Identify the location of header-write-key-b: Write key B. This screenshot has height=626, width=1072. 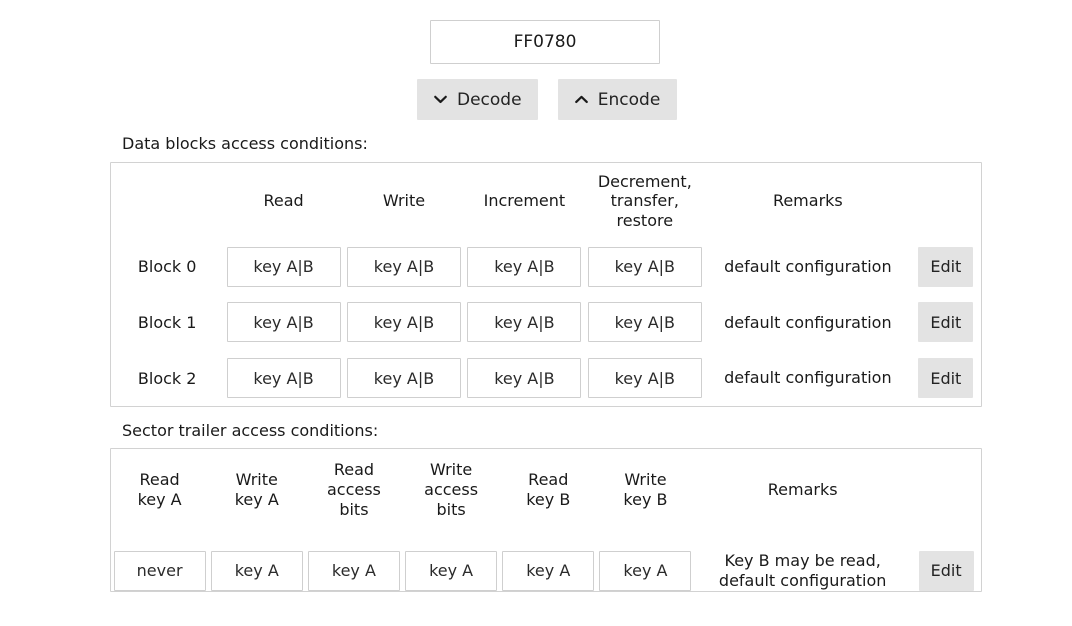
(645, 490).